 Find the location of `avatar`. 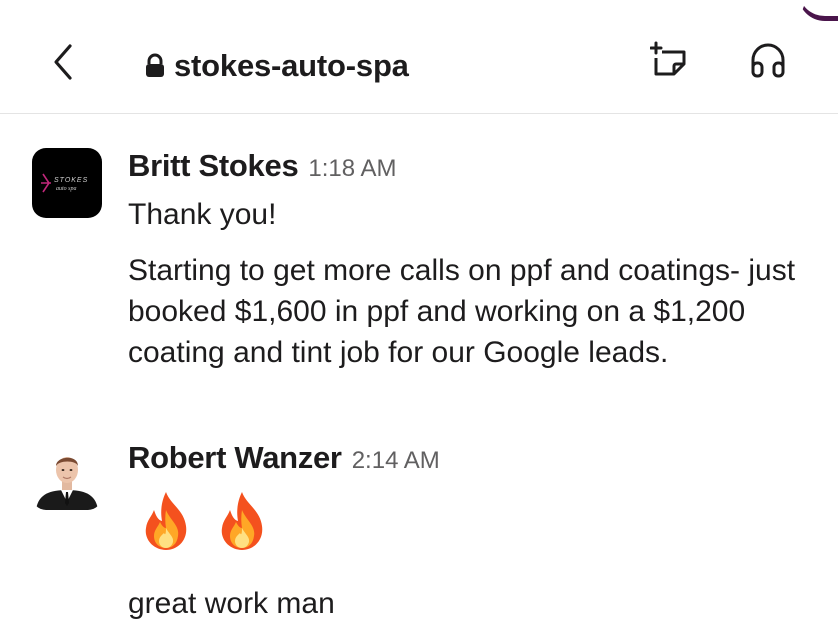

avatar is located at coordinates (67, 475).